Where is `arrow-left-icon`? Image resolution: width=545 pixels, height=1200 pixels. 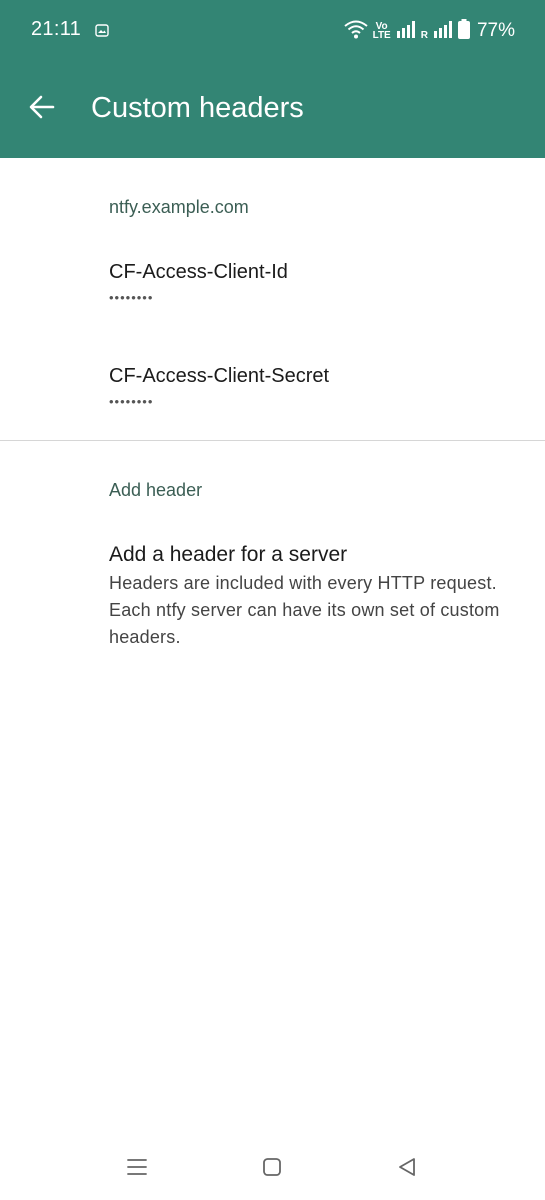 arrow-left-icon is located at coordinates (42, 109).